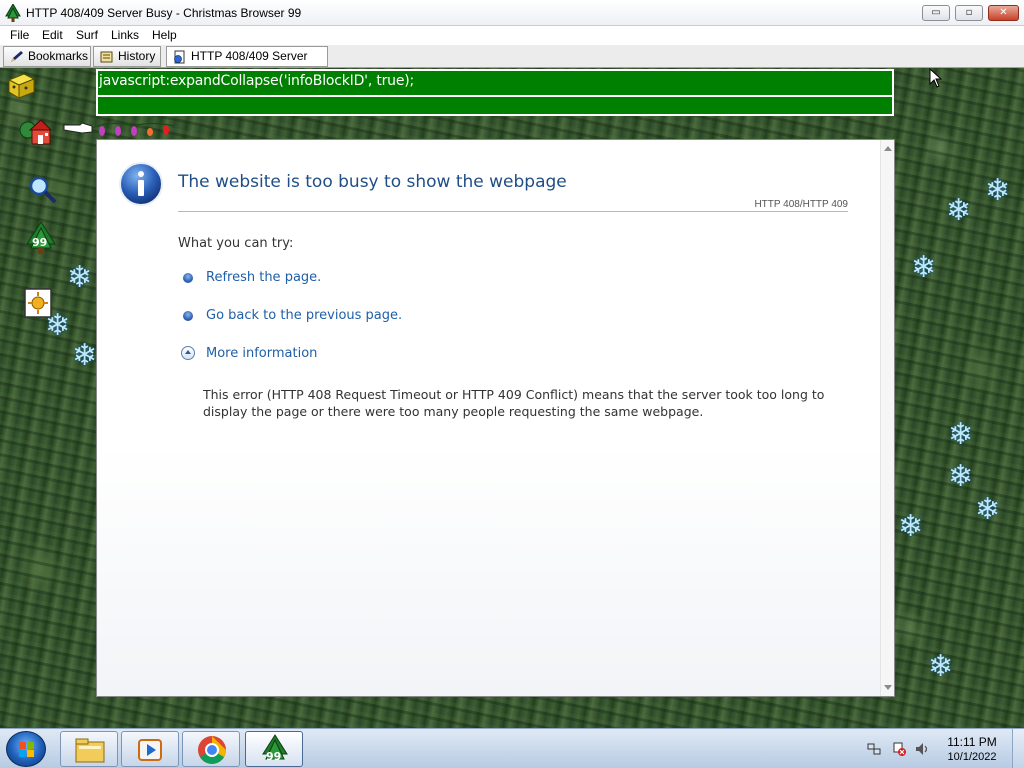 The height and width of the screenshot is (768, 1024). Describe the element at coordinates (179, 57) in the screenshot. I see `page-icon` at that location.